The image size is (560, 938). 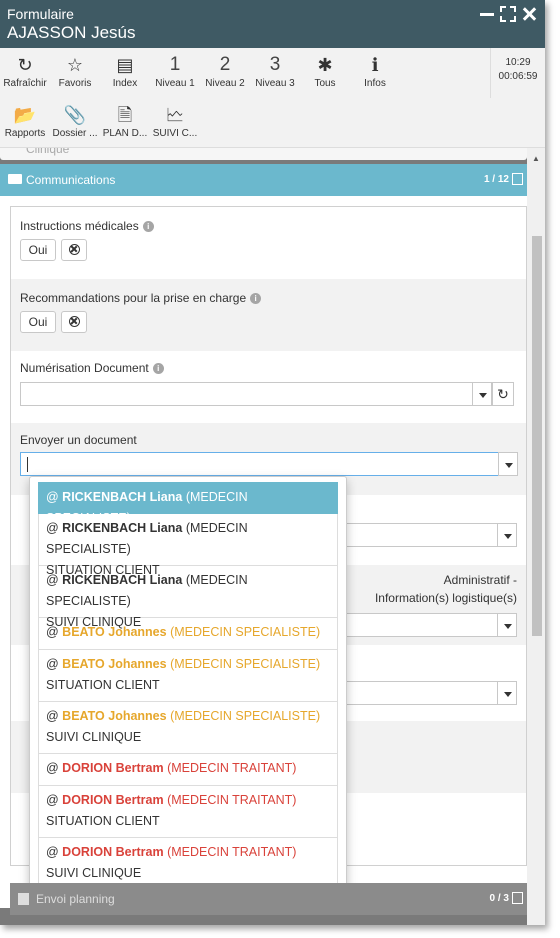 What do you see at coordinates (25, 70) in the screenshot?
I see `toolbar-refresh-button: ↻ Rafraîchir` at bounding box center [25, 70].